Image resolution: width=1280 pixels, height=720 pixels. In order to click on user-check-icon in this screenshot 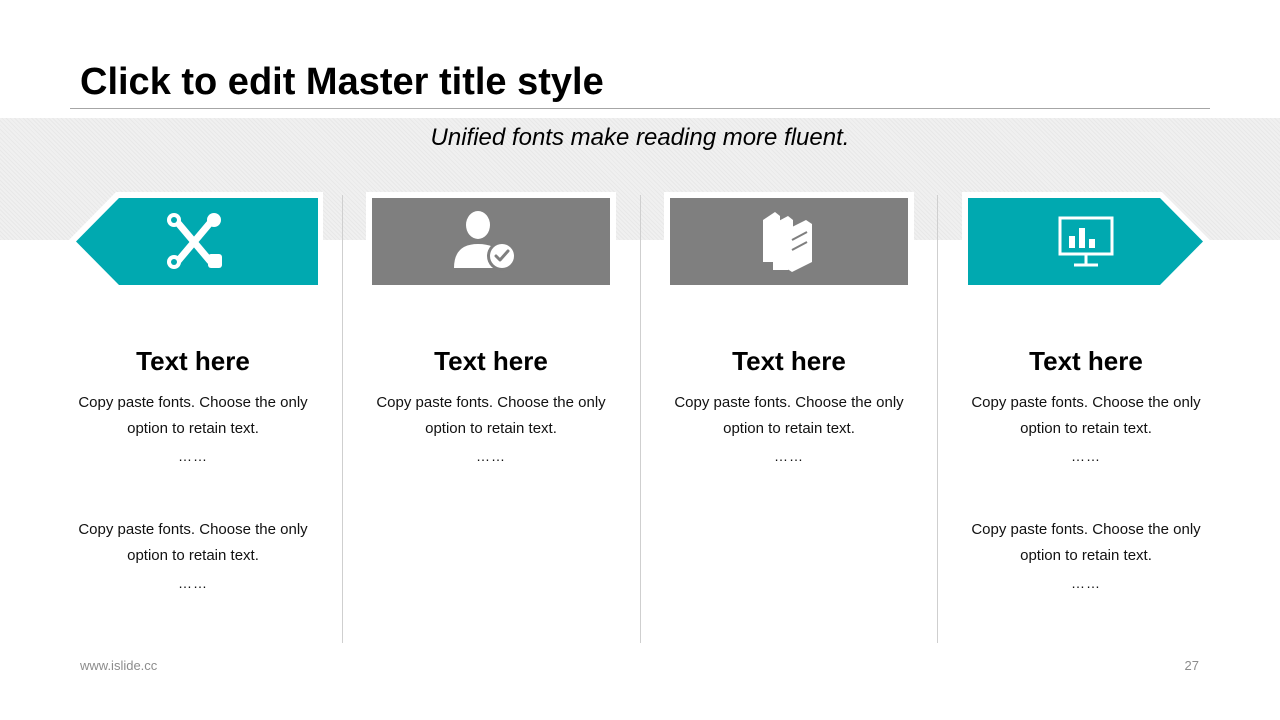, I will do `click(491, 241)`.